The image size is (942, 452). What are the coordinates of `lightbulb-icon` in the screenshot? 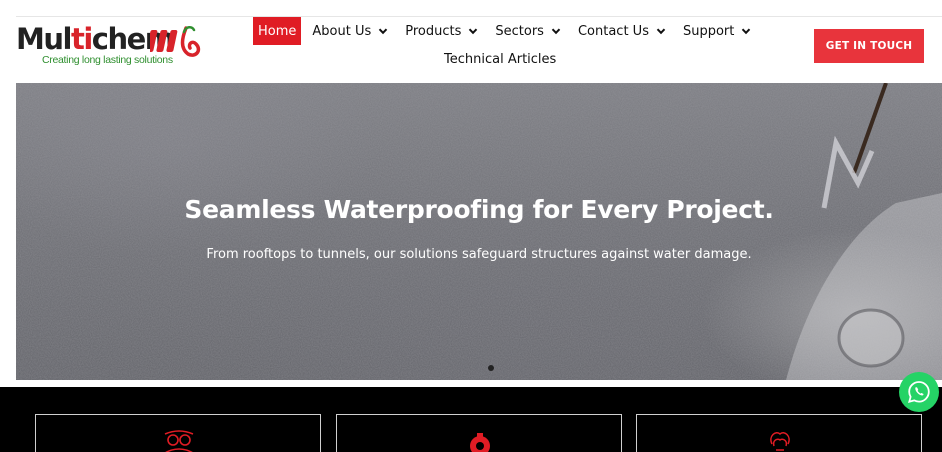 It's located at (780, 441).